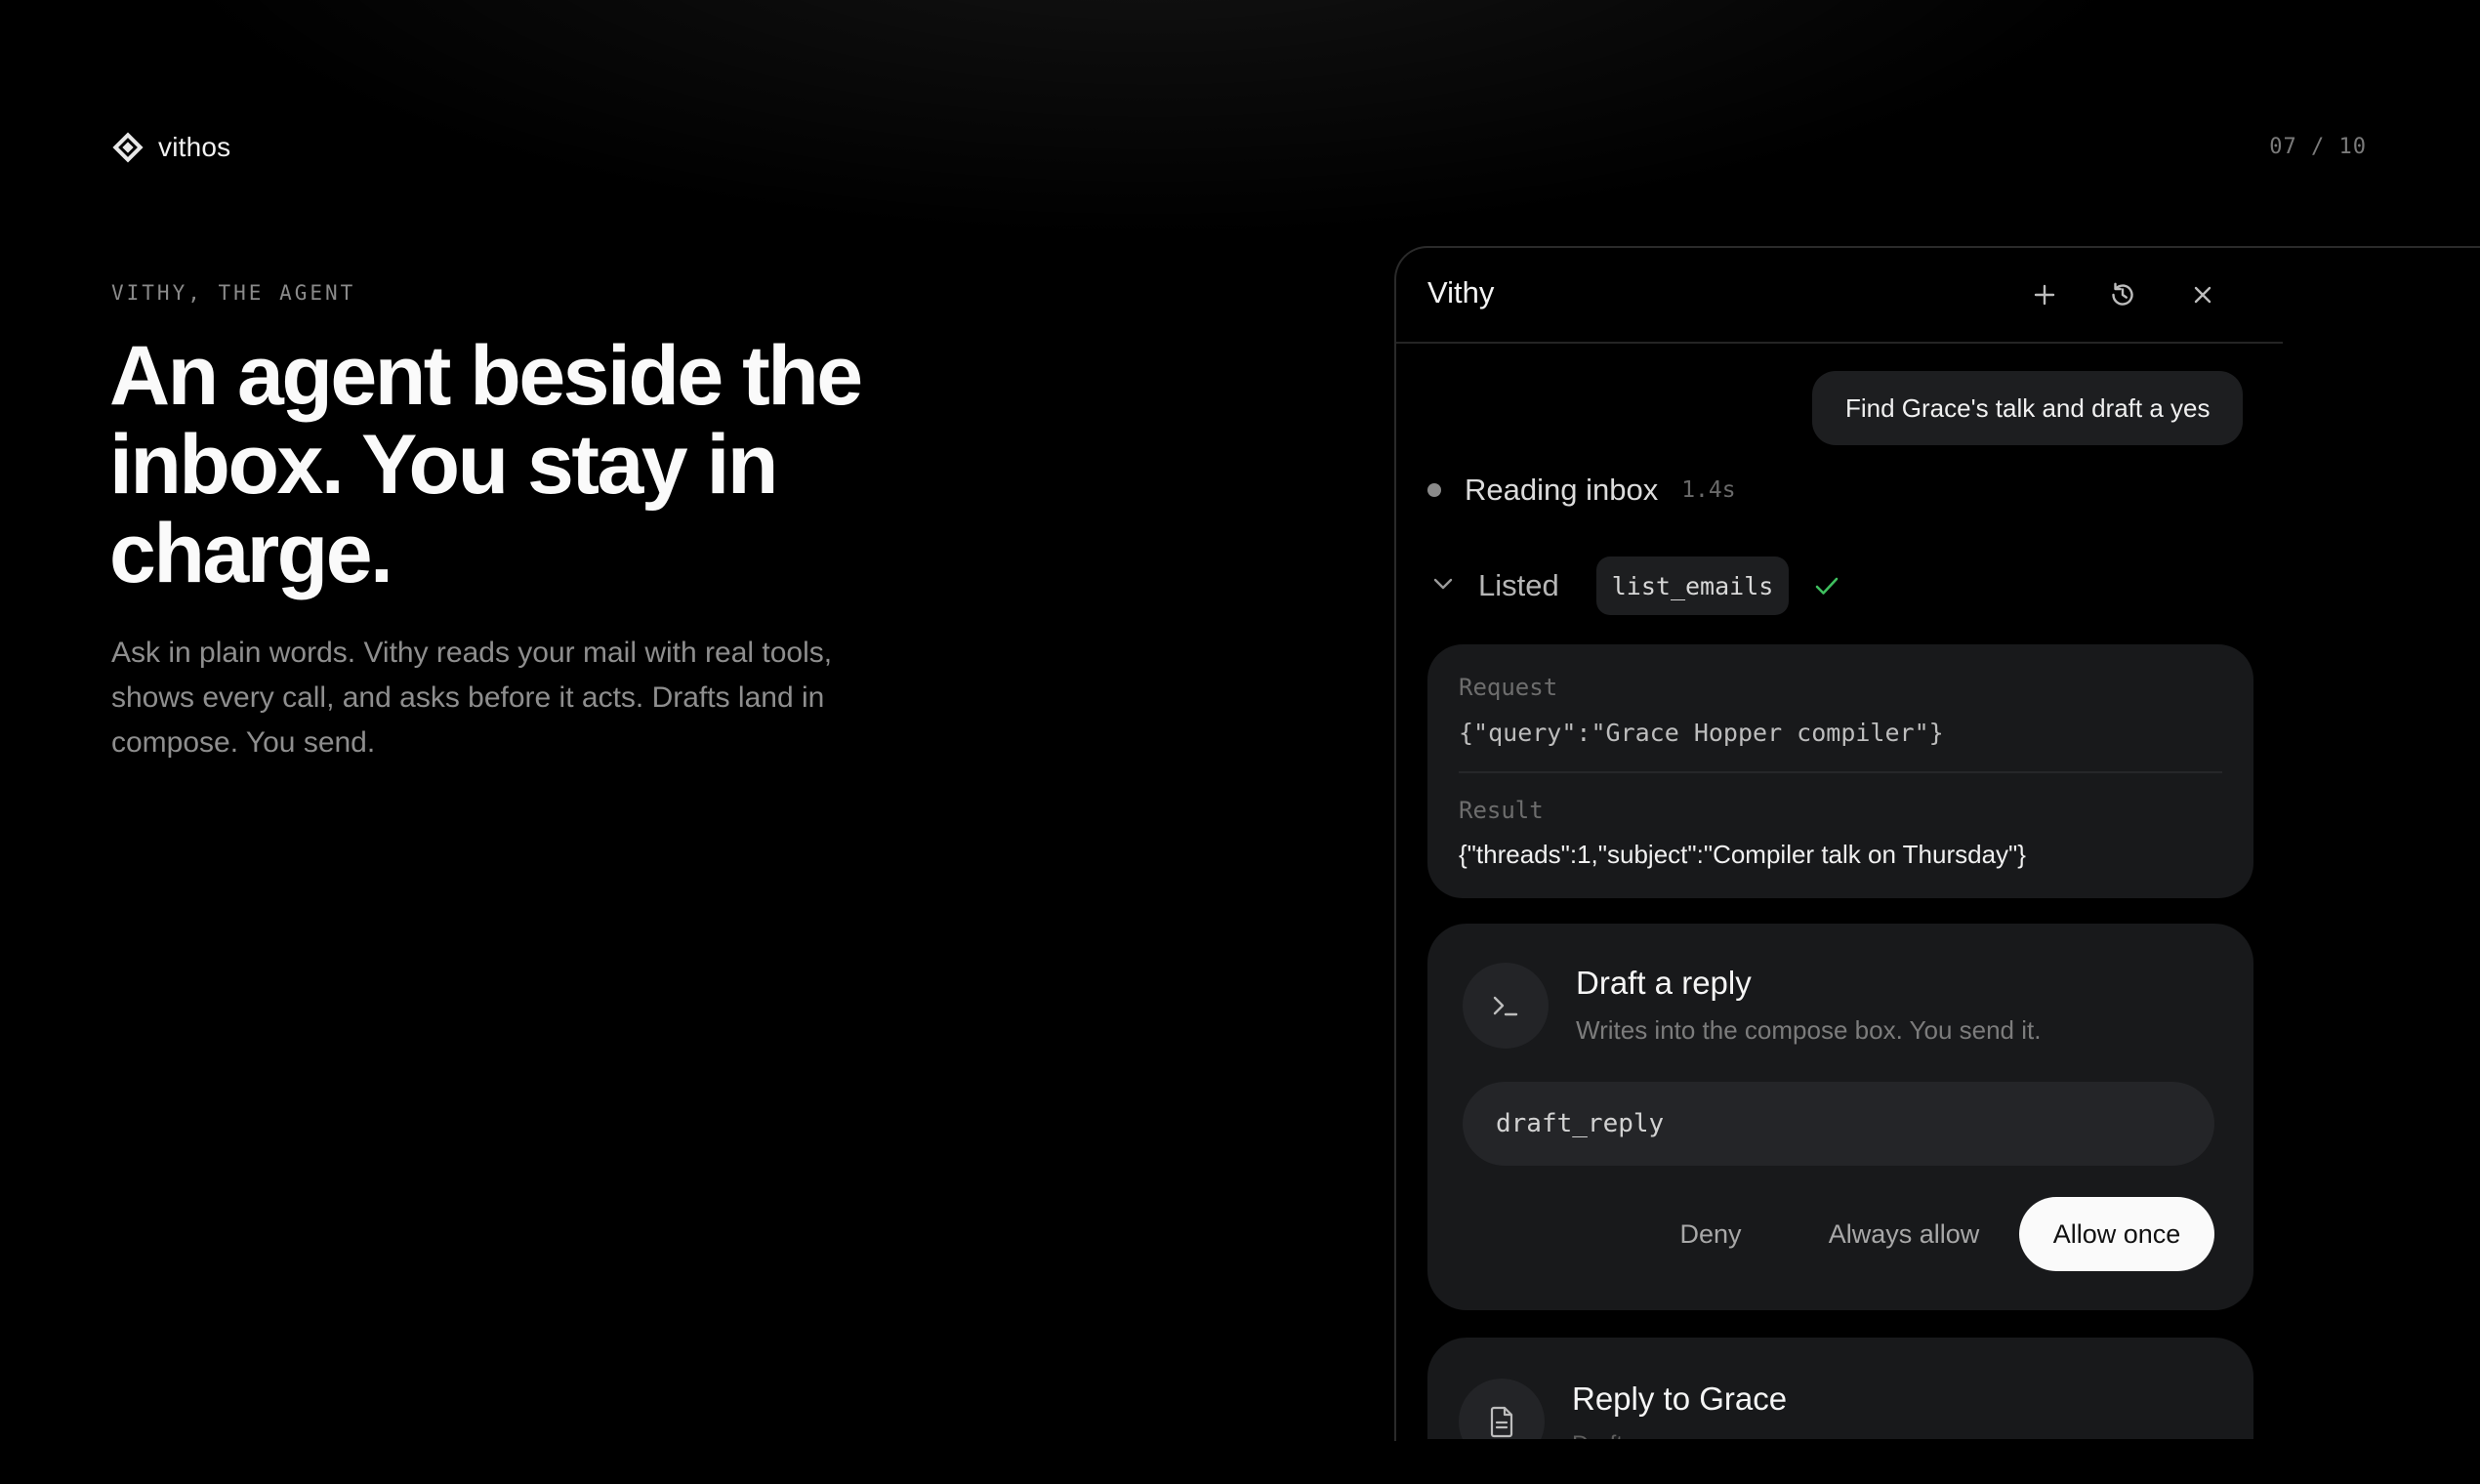 The width and height of the screenshot is (2480, 1484). Describe the element at coordinates (486, 376) in the screenshot. I see `headline-line: An agent beside the` at that location.